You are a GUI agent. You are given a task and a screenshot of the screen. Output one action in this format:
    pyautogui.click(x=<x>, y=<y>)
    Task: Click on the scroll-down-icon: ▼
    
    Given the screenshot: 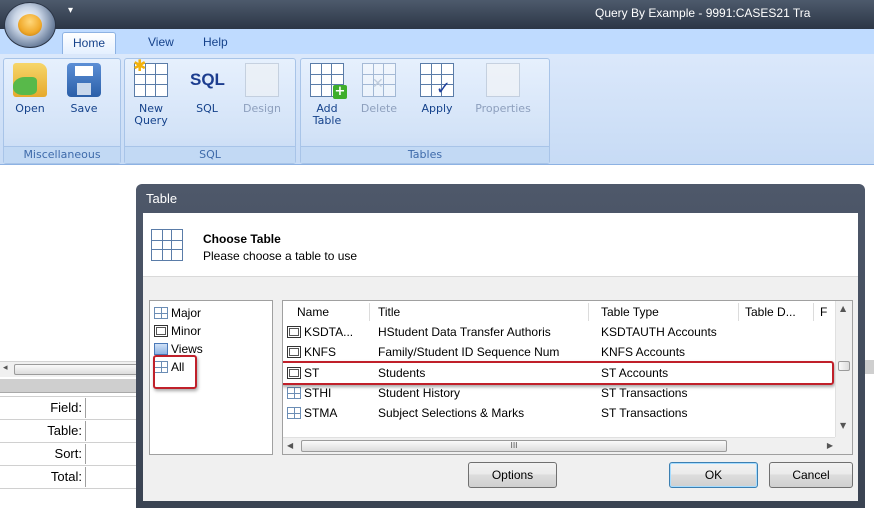 What is the action you would take?
    pyautogui.click(x=843, y=425)
    